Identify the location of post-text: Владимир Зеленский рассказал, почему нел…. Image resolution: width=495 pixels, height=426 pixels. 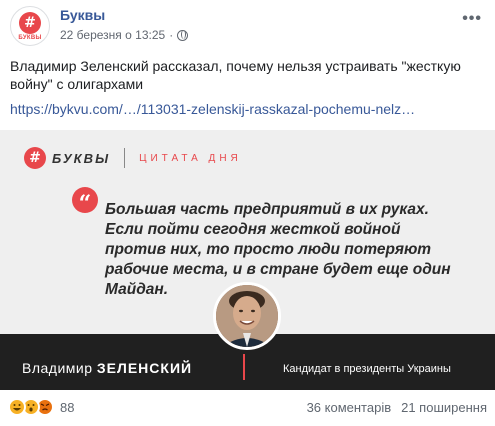
(235, 75).